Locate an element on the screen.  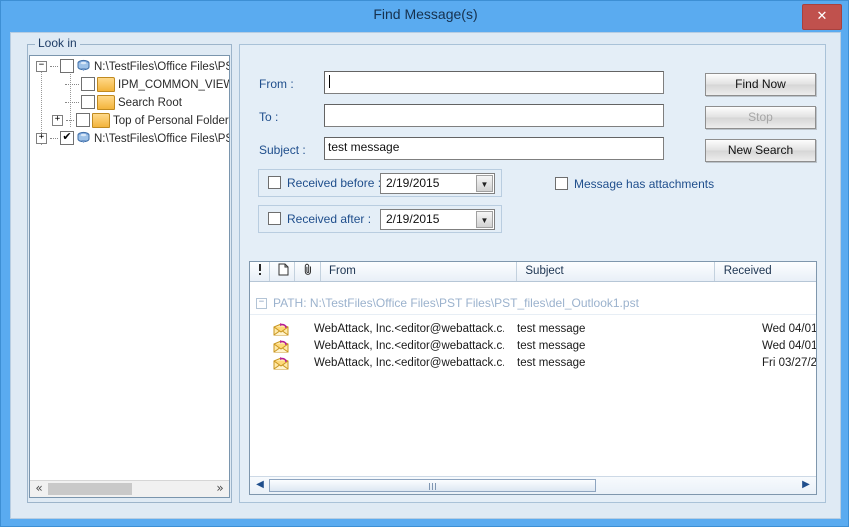
tree-node-label: Top of Personal Folders is located at coordinates (171, 121).